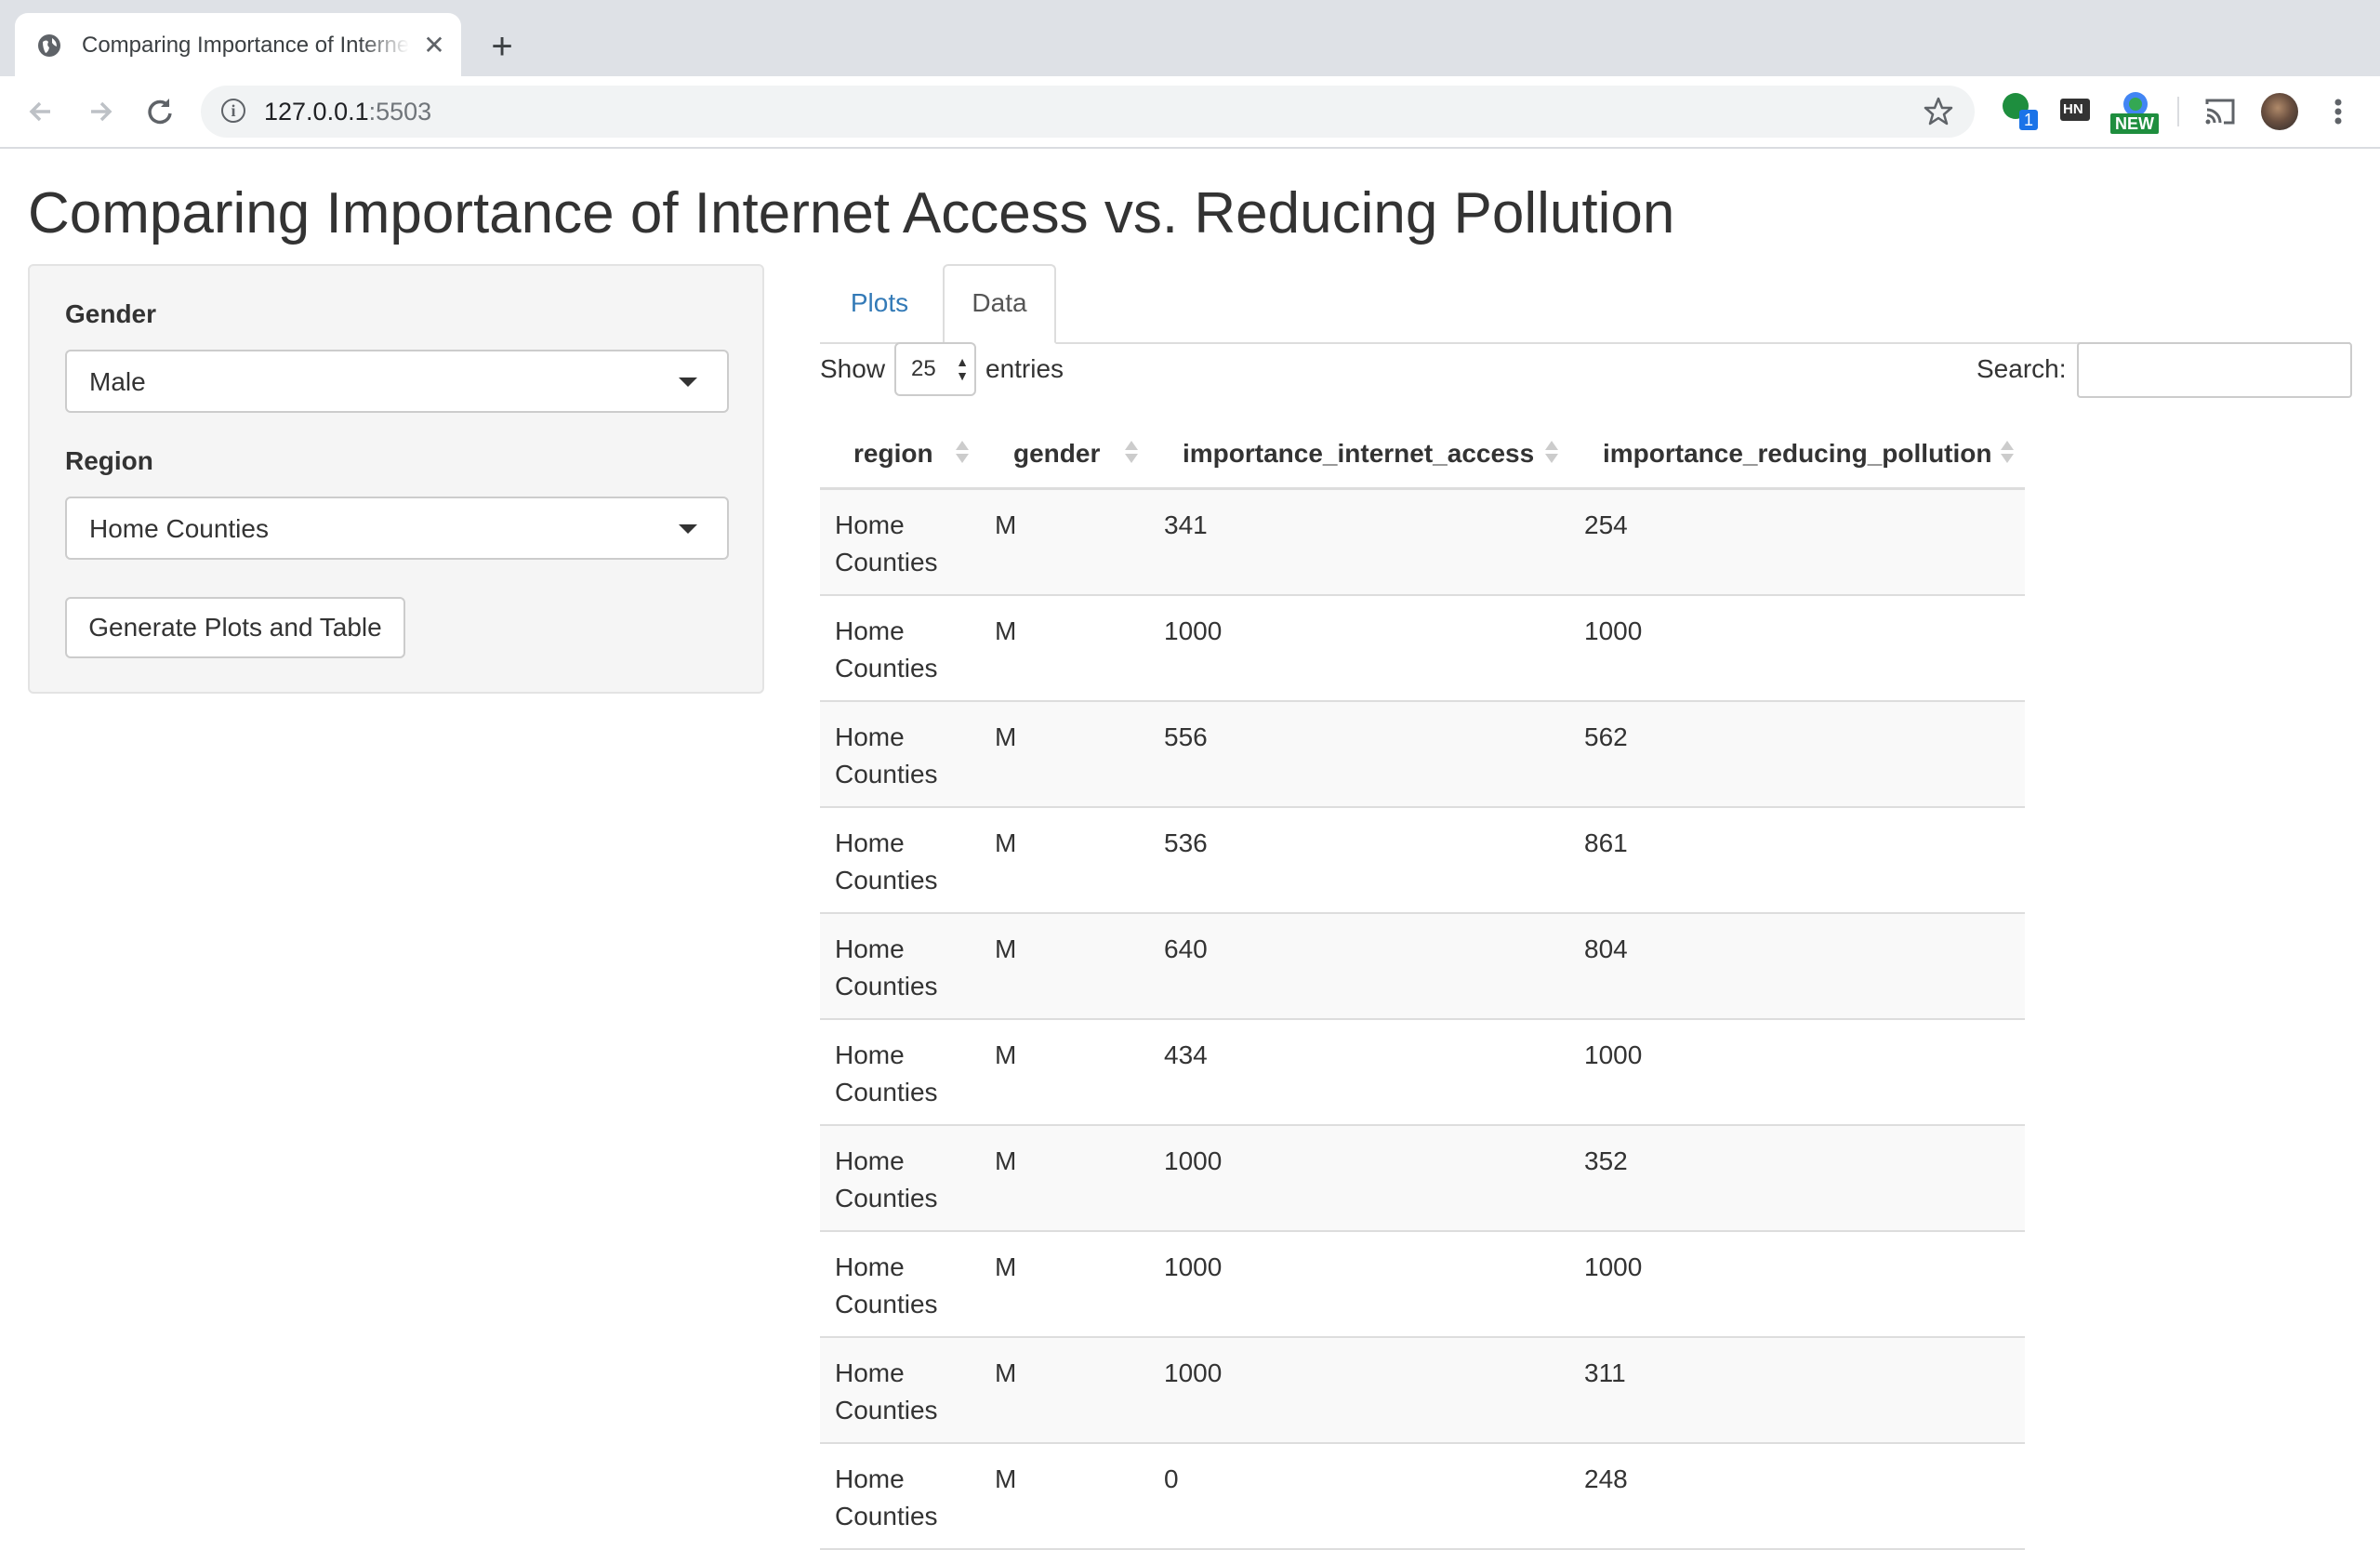  What do you see at coordinates (233, 111) in the screenshot?
I see `site-info-icon: i` at bounding box center [233, 111].